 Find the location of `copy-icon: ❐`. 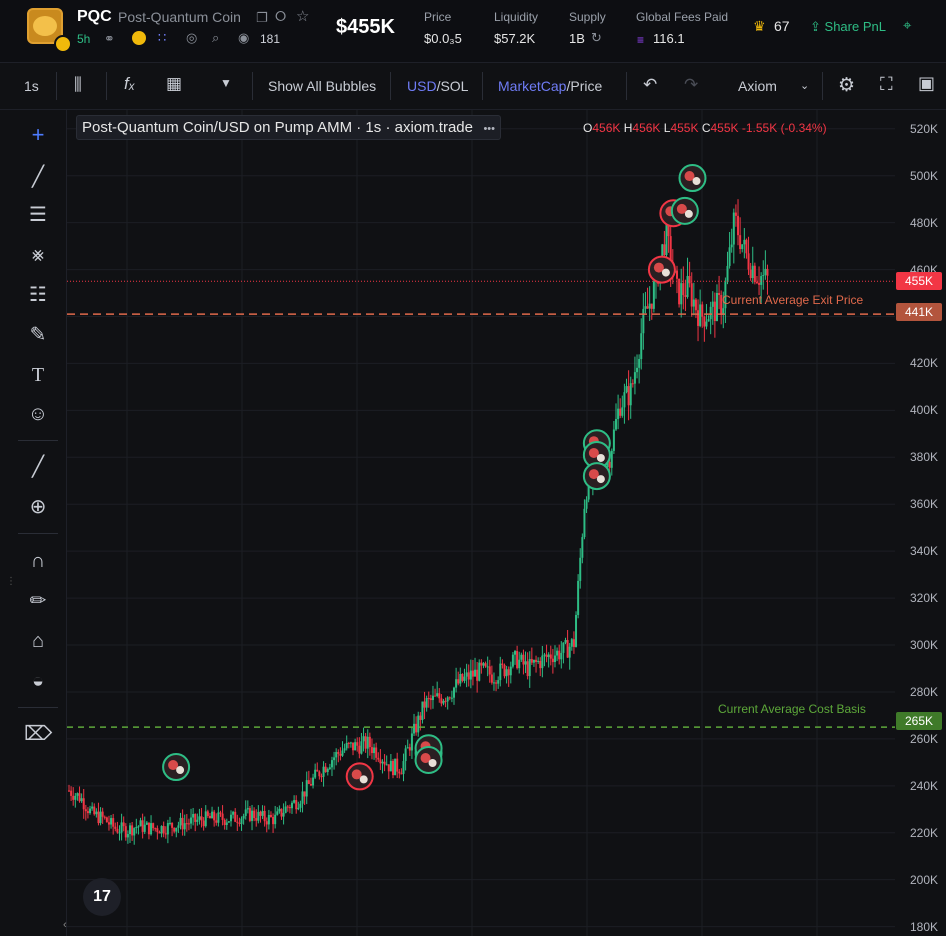

copy-icon: ❐ is located at coordinates (262, 18).